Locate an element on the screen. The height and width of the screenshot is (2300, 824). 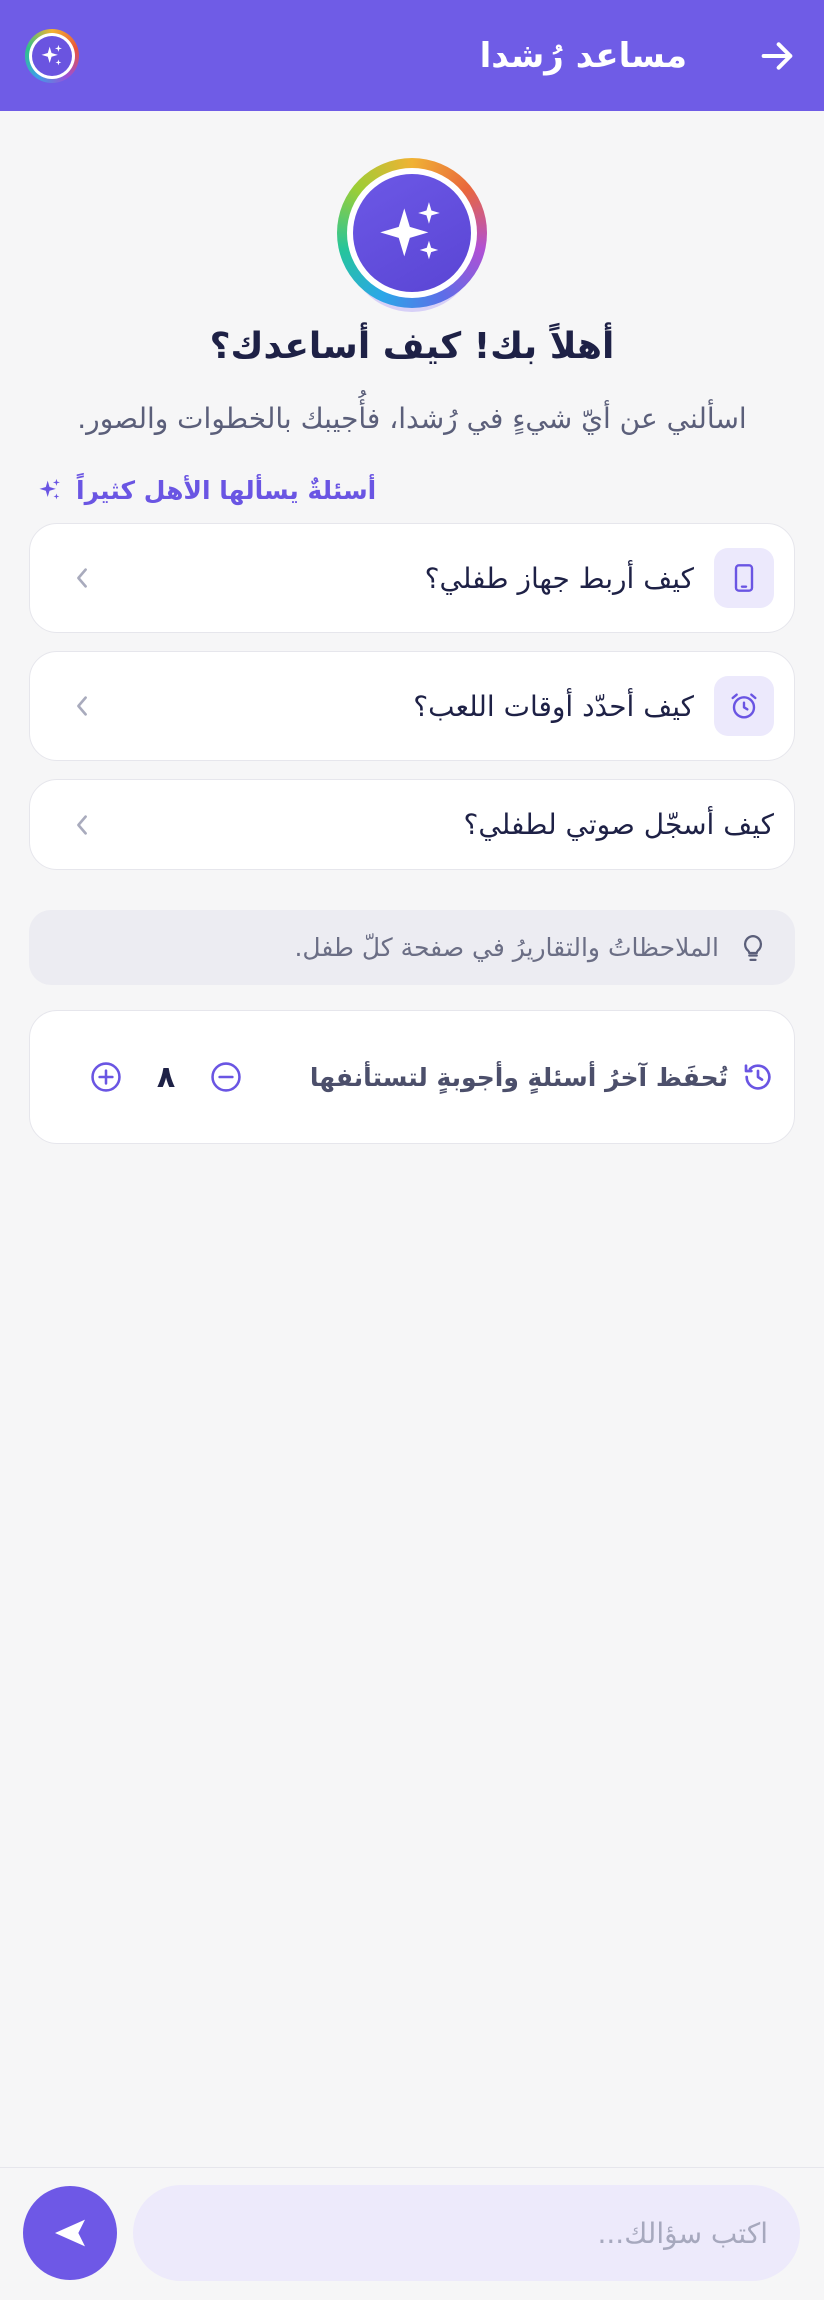
history-count-stepper: ٨ is located at coordinates (166, 1077).